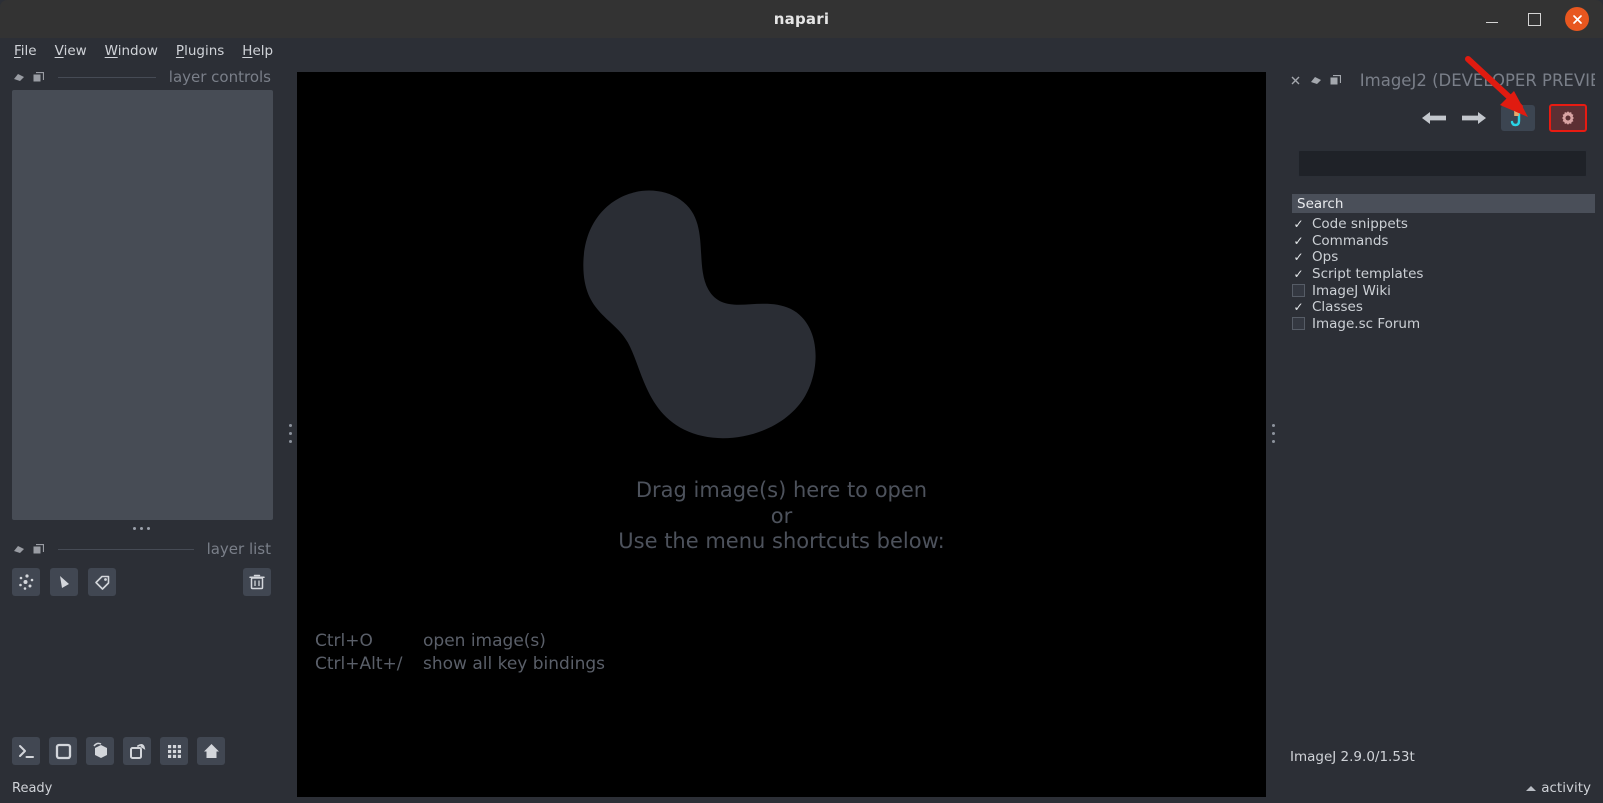  What do you see at coordinates (1447, 324) in the screenshot?
I see `filter-row-image-sc-forum: Image.sc Forum` at bounding box center [1447, 324].